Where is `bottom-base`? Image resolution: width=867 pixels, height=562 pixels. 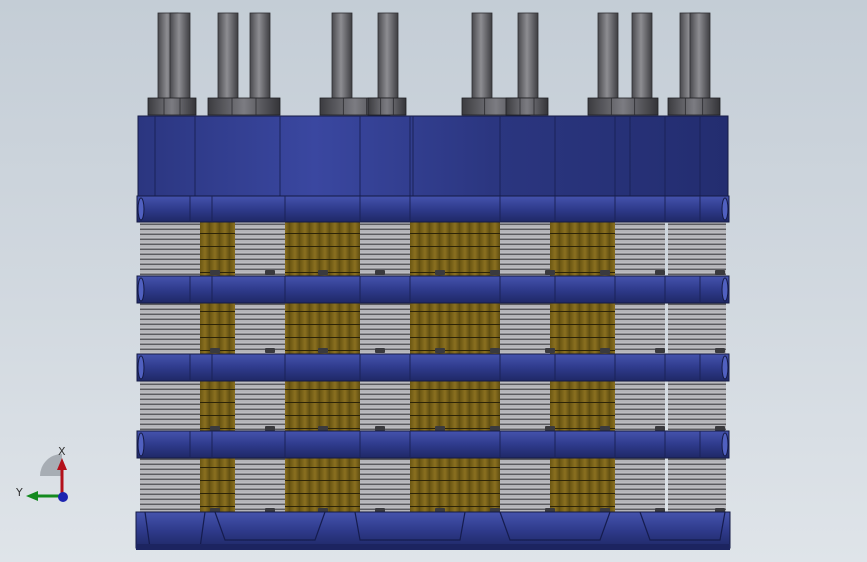 bottom-base is located at coordinates (433, 530).